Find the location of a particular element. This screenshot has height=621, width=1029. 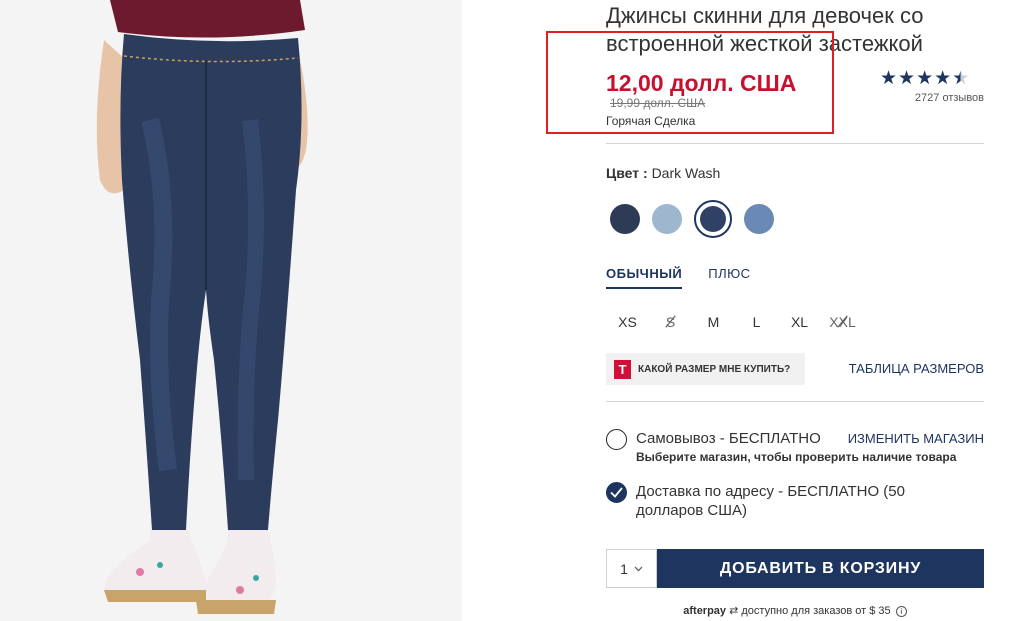

size-m: M is located at coordinates (713, 322).